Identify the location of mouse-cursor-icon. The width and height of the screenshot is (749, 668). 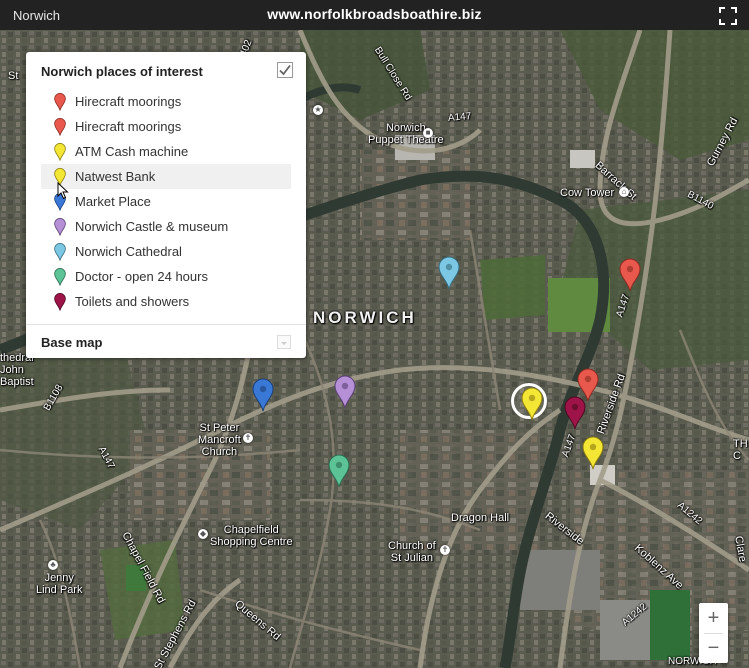
(63, 193).